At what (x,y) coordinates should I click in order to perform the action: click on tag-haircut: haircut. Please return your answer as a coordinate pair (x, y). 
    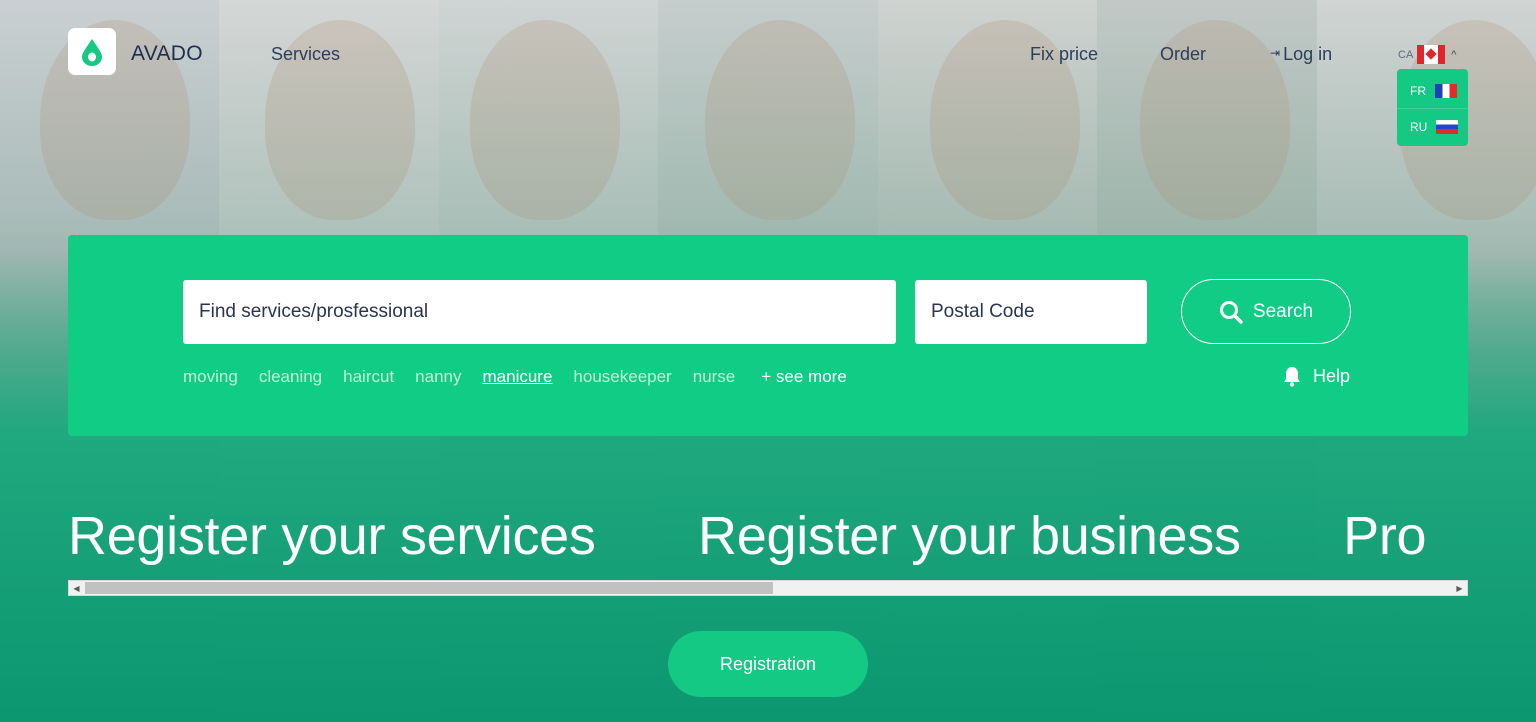
    Looking at the image, I should click on (368, 377).